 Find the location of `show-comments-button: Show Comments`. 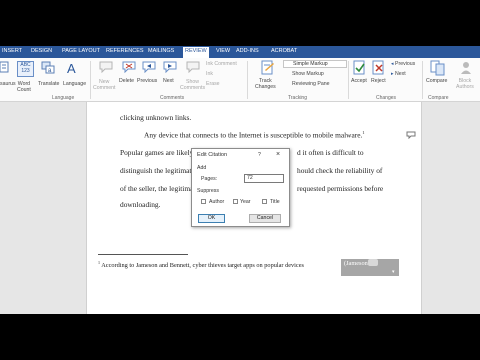

show-comments-button: Show Comments is located at coordinates (192, 85).